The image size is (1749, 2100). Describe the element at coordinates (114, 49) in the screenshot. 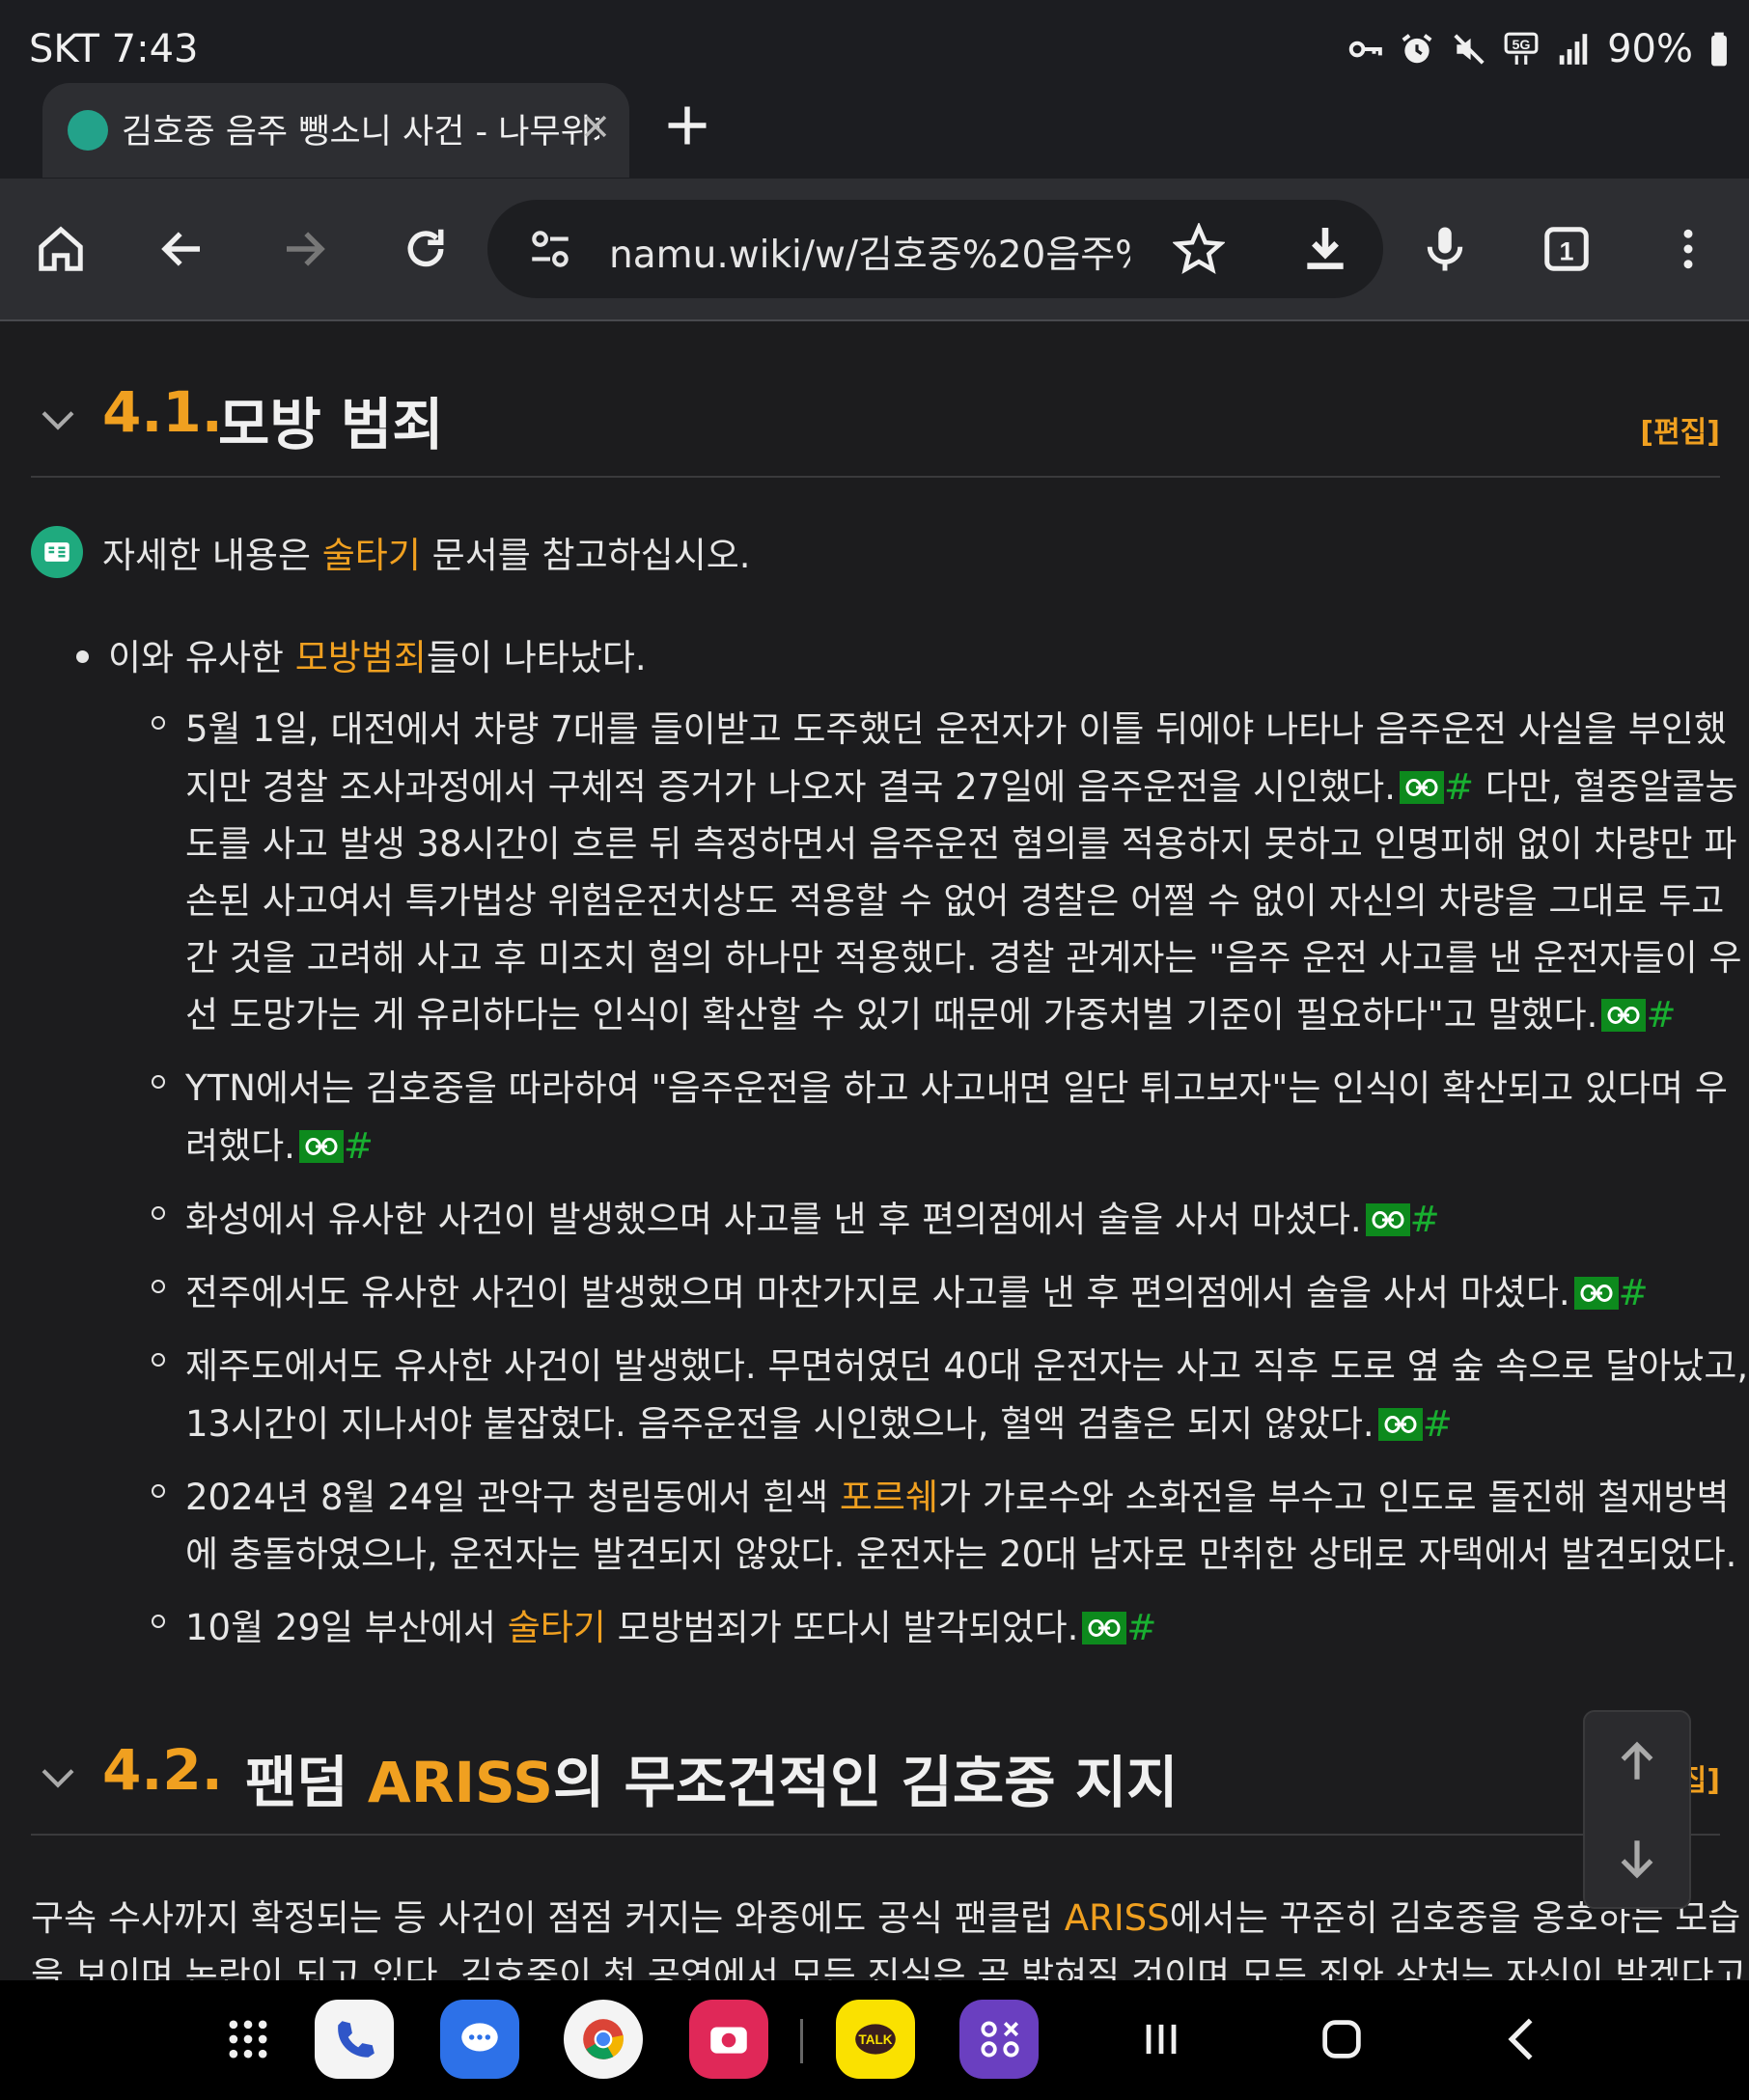

I see `status-time: SKT 7:43` at that location.